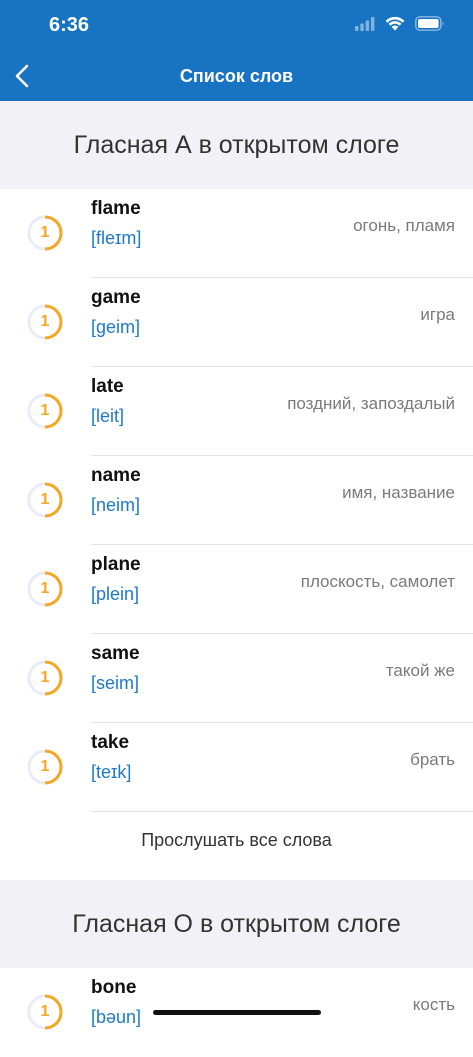  Describe the element at coordinates (69, 25) in the screenshot. I see `status-time: 6:36` at that location.